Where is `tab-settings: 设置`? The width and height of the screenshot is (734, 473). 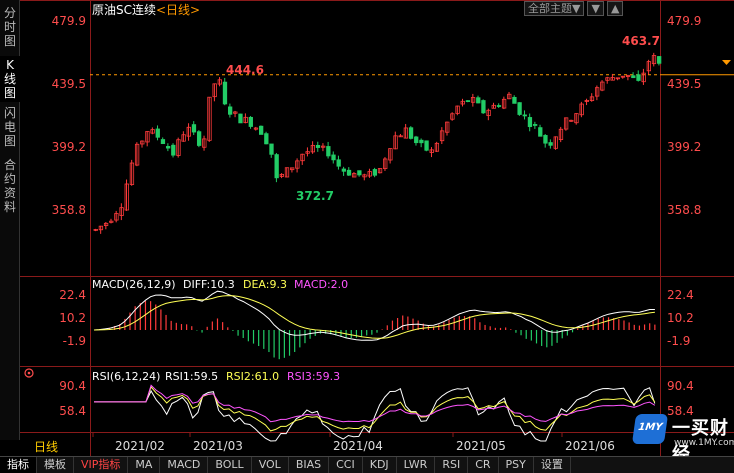
tab-settings: 设置 is located at coordinates (552, 465).